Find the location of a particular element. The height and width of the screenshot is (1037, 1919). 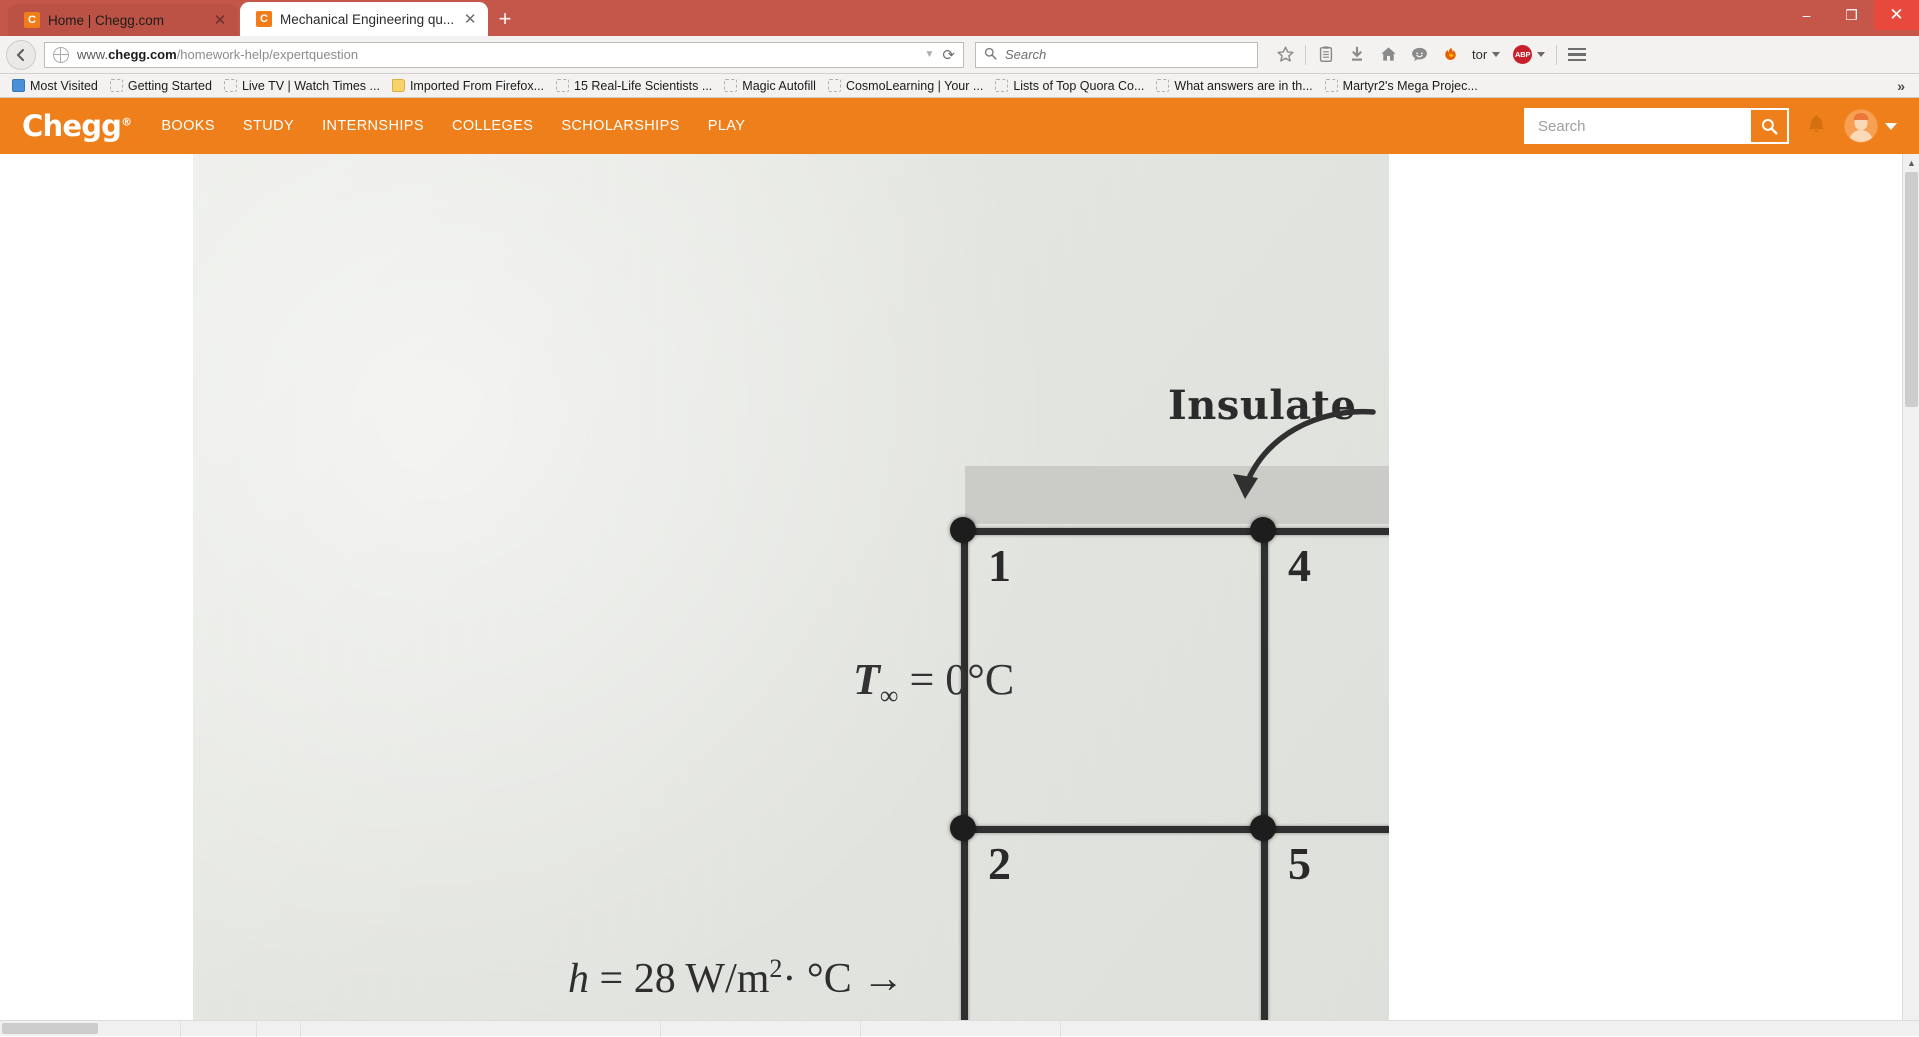

adblock-plus-button: ABP is located at coordinates (1529, 54).